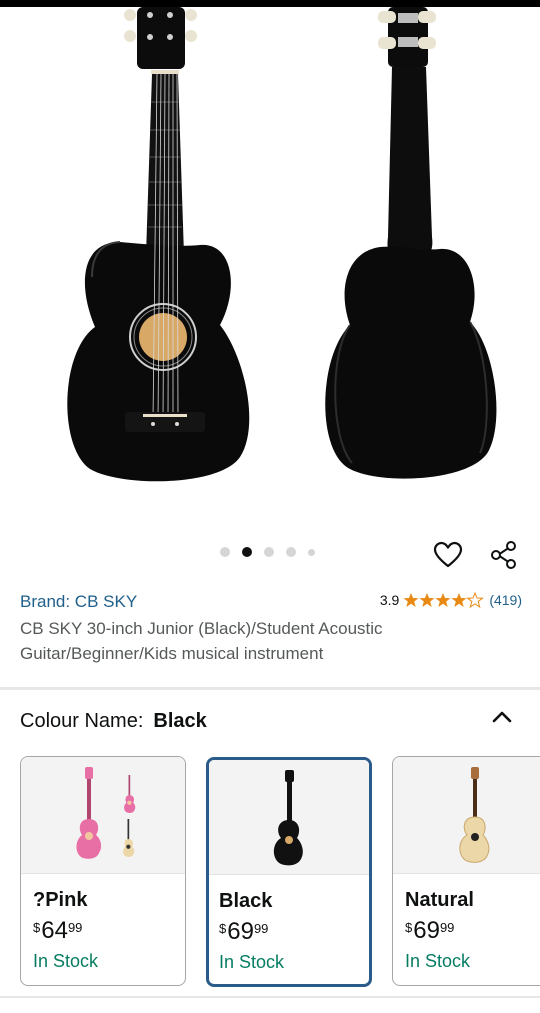 This screenshot has width=540, height=1013. Describe the element at coordinates (439, 900) in the screenshot. I see `swatch-name: Natural` at that location.